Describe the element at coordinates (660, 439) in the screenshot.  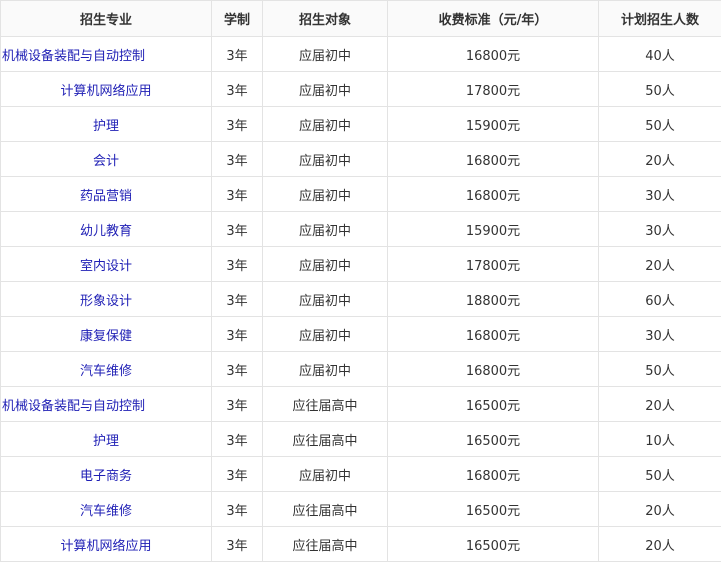
I see `cell-quota: 10人` at that location.